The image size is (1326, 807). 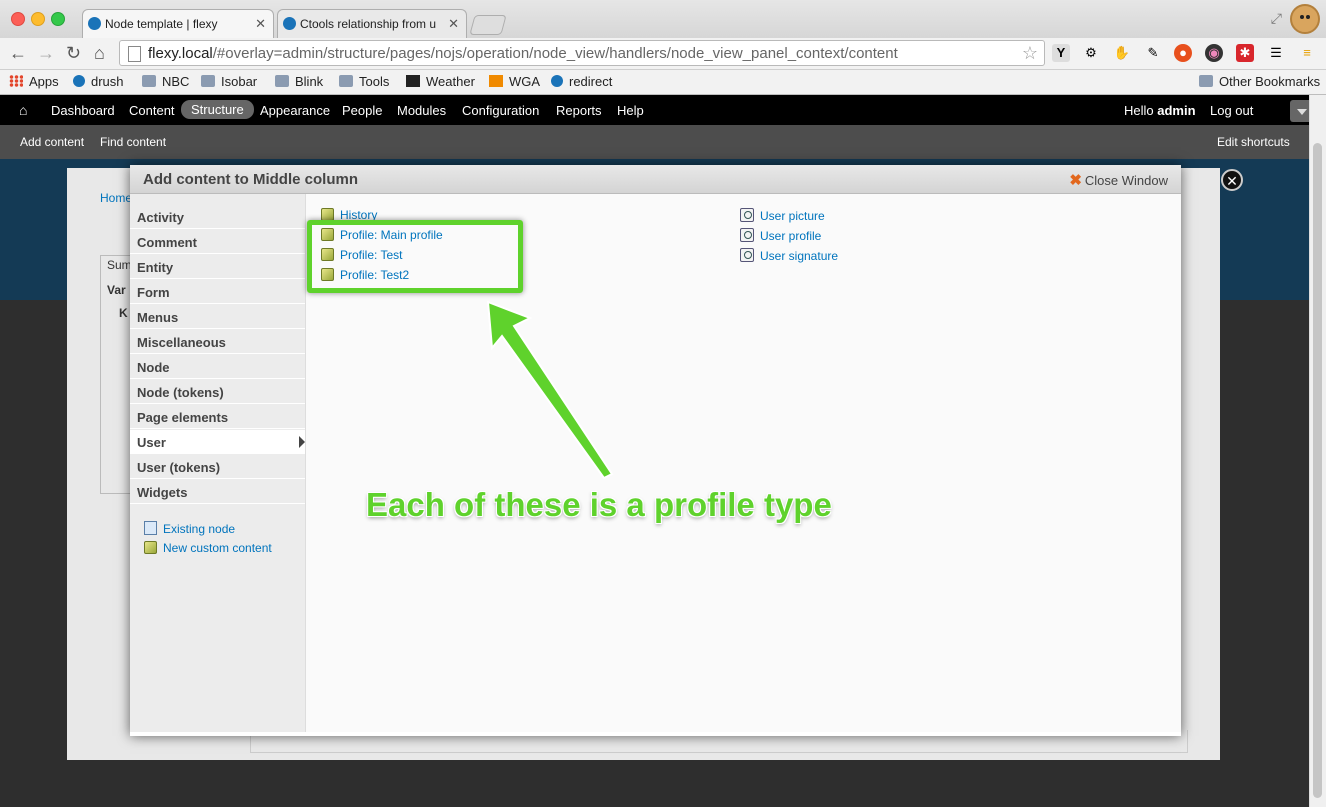 What do you see at coordinates (217, 292) in the screenshot?
I see `category-form: Form` at bounding box center [217, 292].